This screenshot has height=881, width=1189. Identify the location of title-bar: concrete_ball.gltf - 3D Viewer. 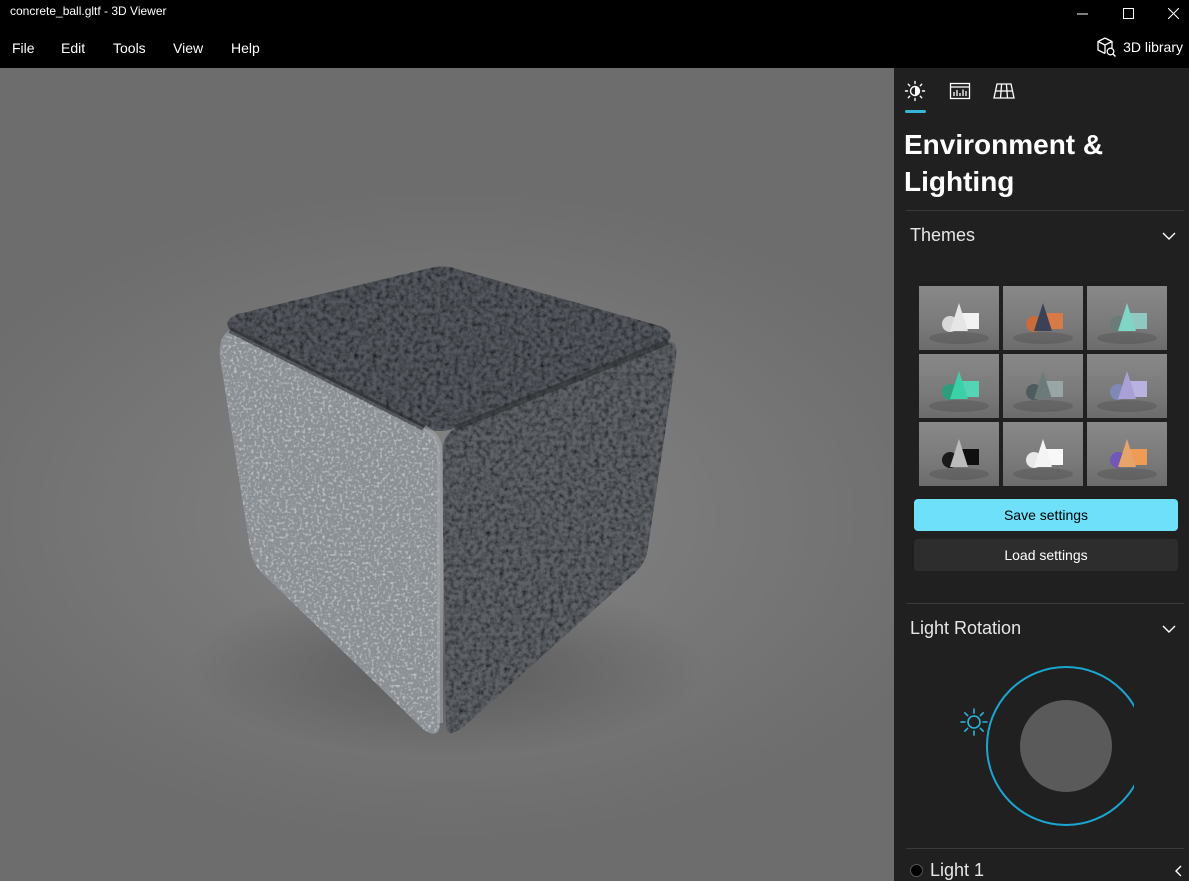
(594, 13).